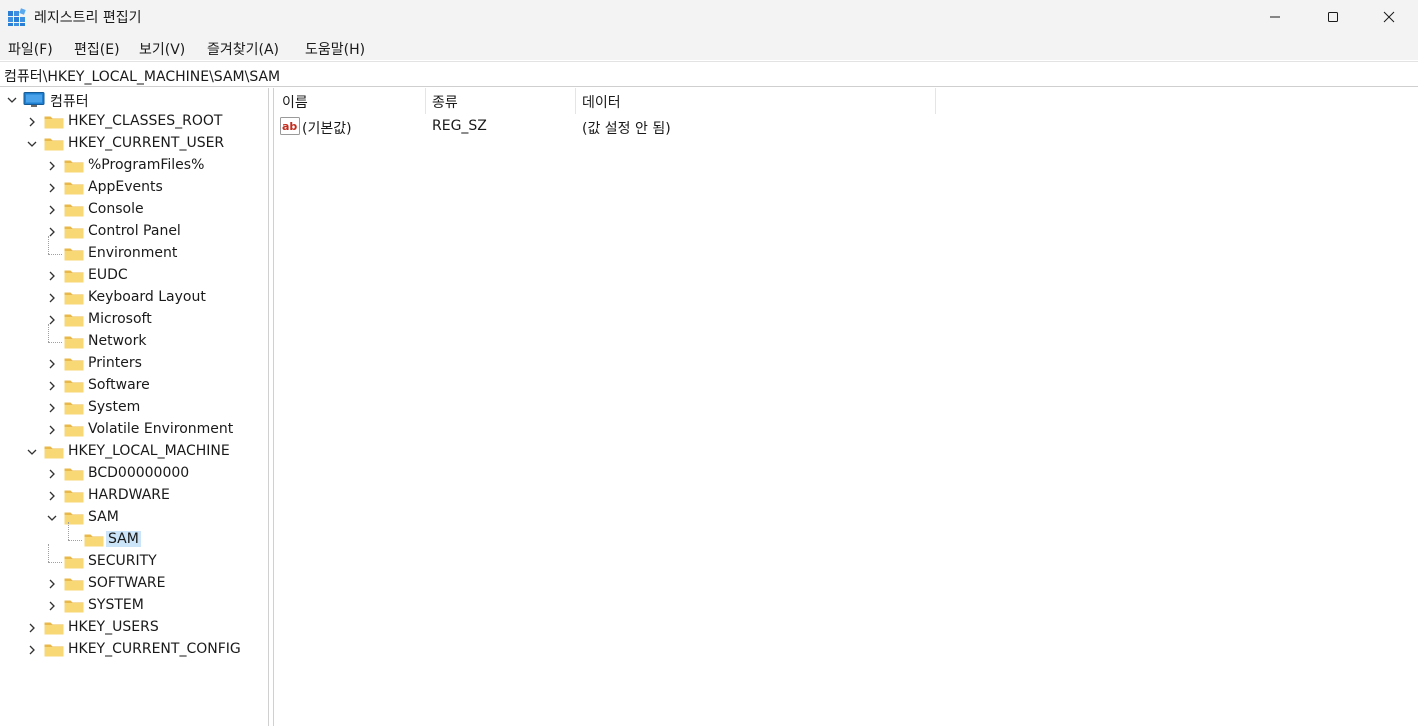  I want to click on tree-node: HKEY_LOCAL_MACHINE, so click(132, 452).